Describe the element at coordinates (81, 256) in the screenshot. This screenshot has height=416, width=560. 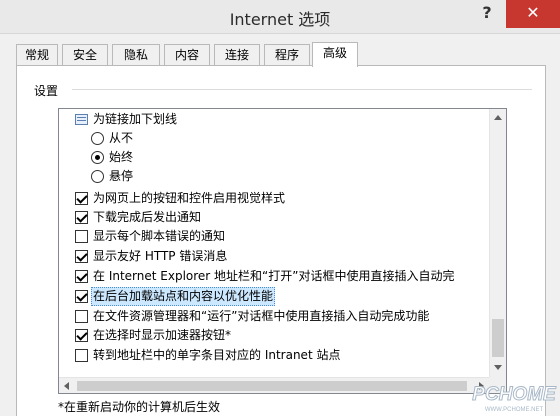
I see `checkbox-friendly-http` at that location.